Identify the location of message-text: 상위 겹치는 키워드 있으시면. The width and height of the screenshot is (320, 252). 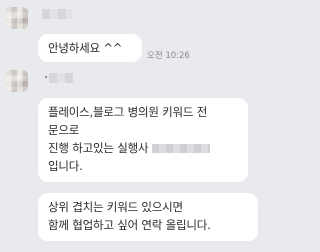
(115, 207).